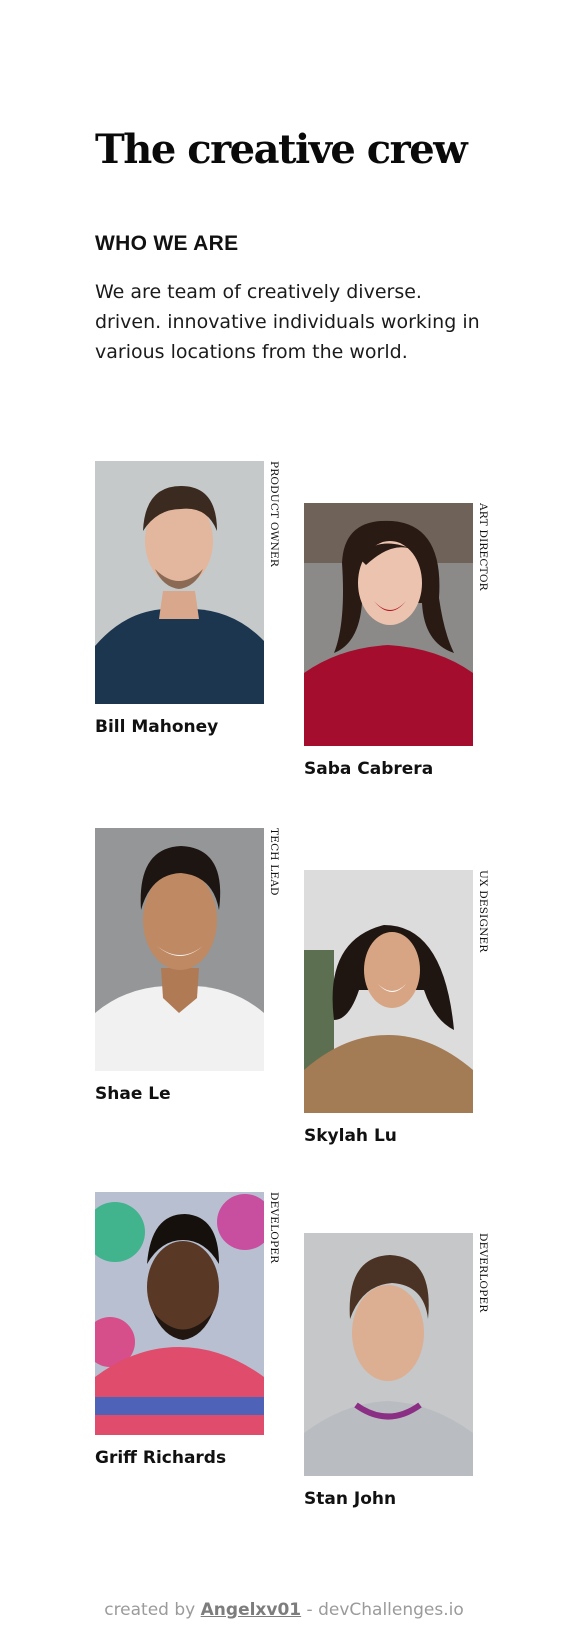 This screenshot has width=568, height=1638. I want to click on author-link: Angelxv01, so click(251, 1610).